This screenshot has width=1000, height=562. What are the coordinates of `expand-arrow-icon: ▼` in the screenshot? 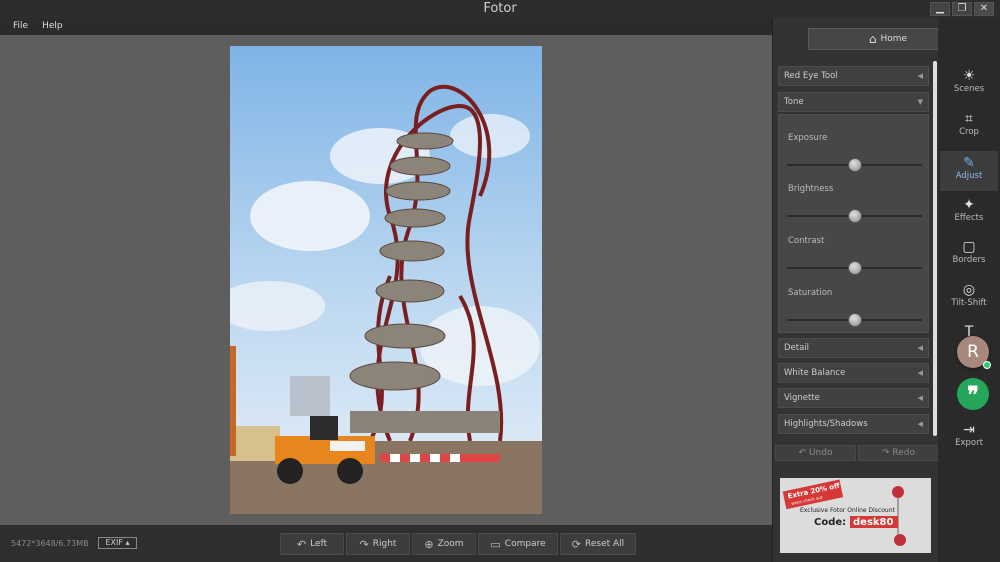 It's located at (920, 102).